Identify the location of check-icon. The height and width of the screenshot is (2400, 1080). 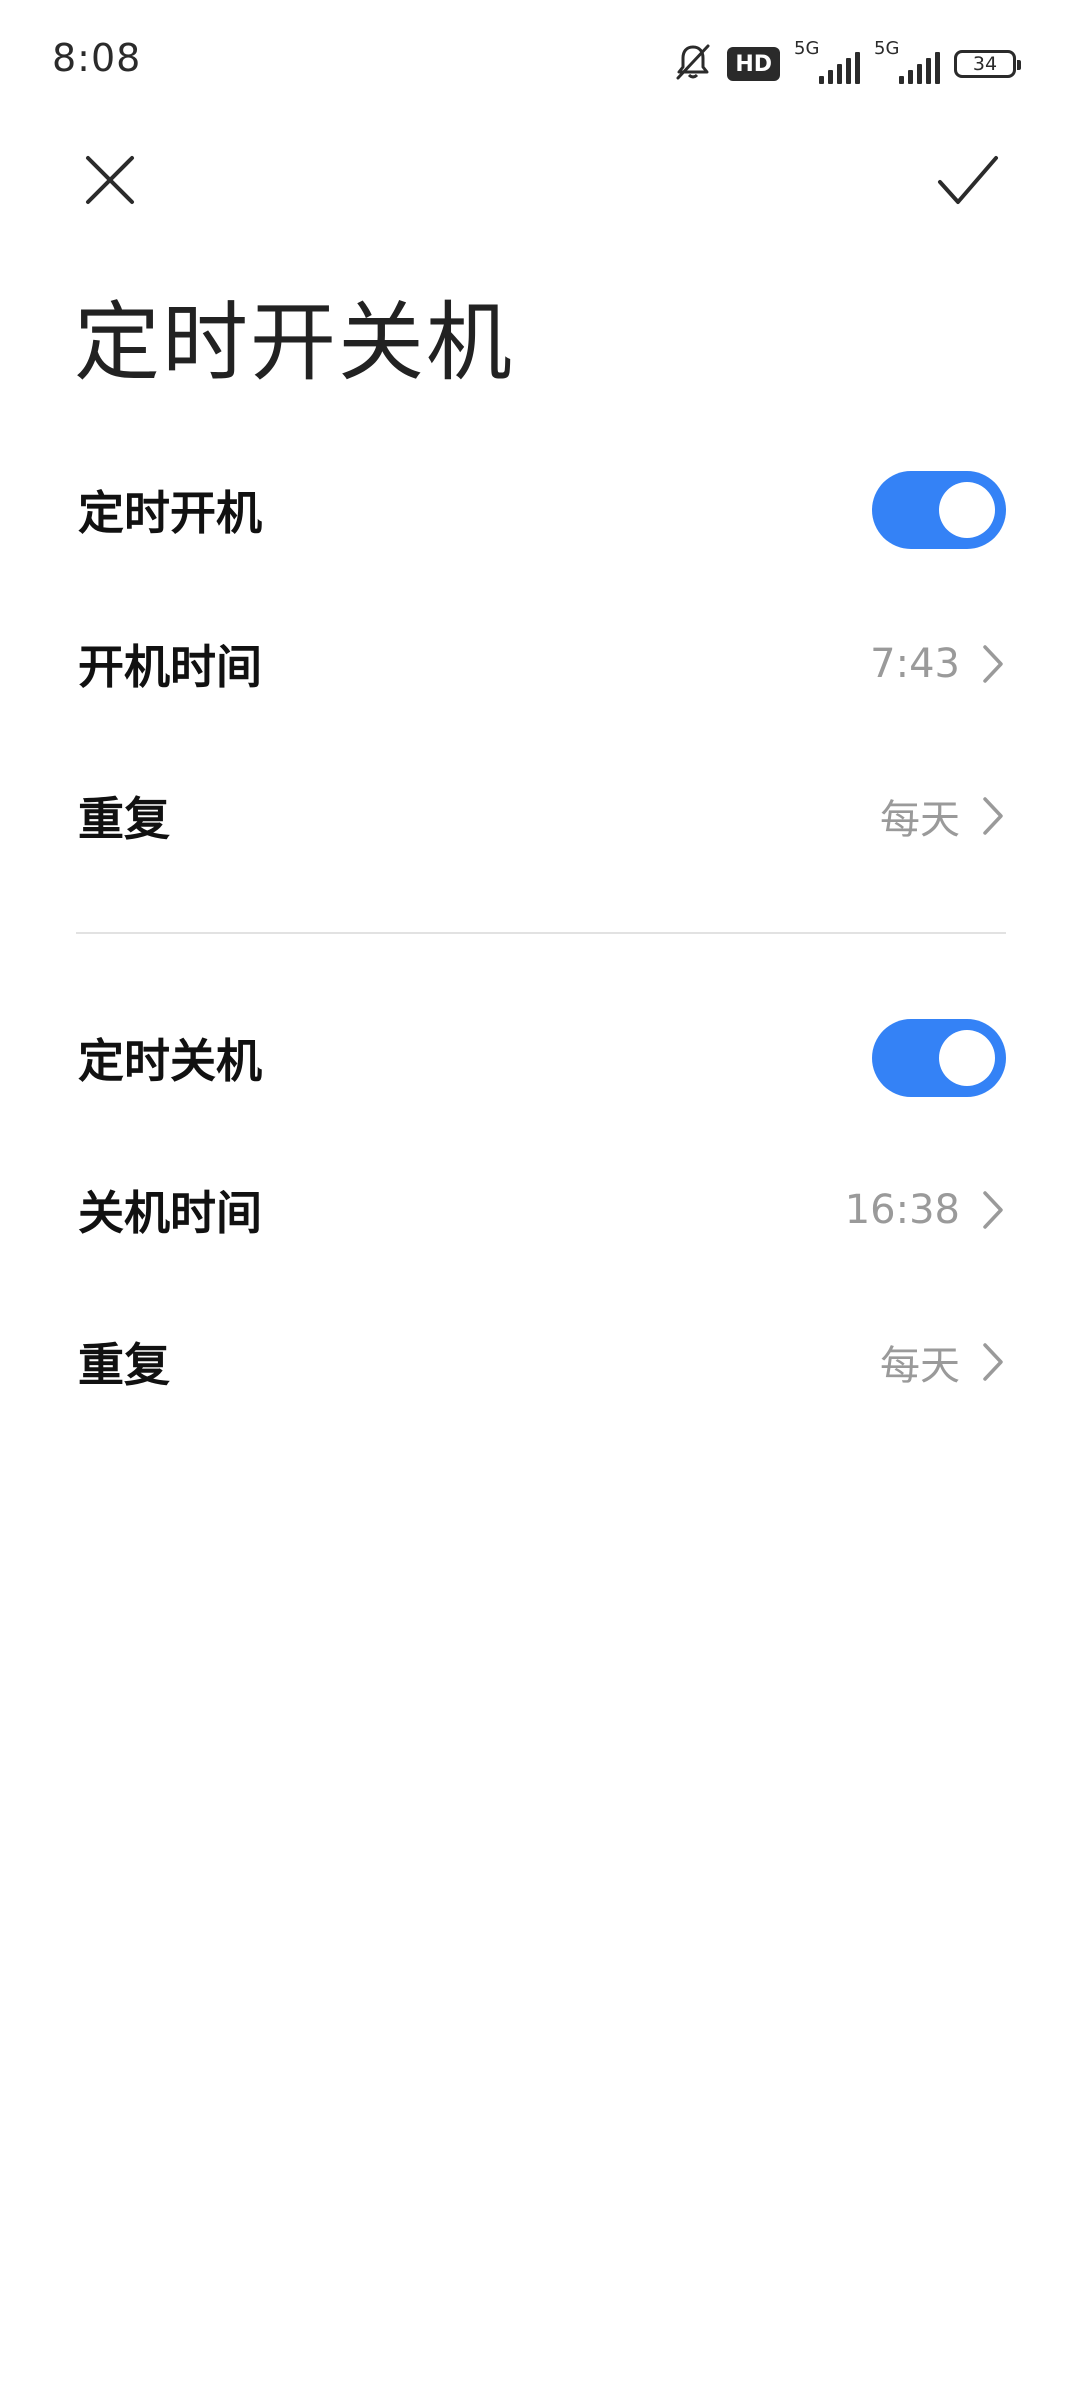
(968, 180).